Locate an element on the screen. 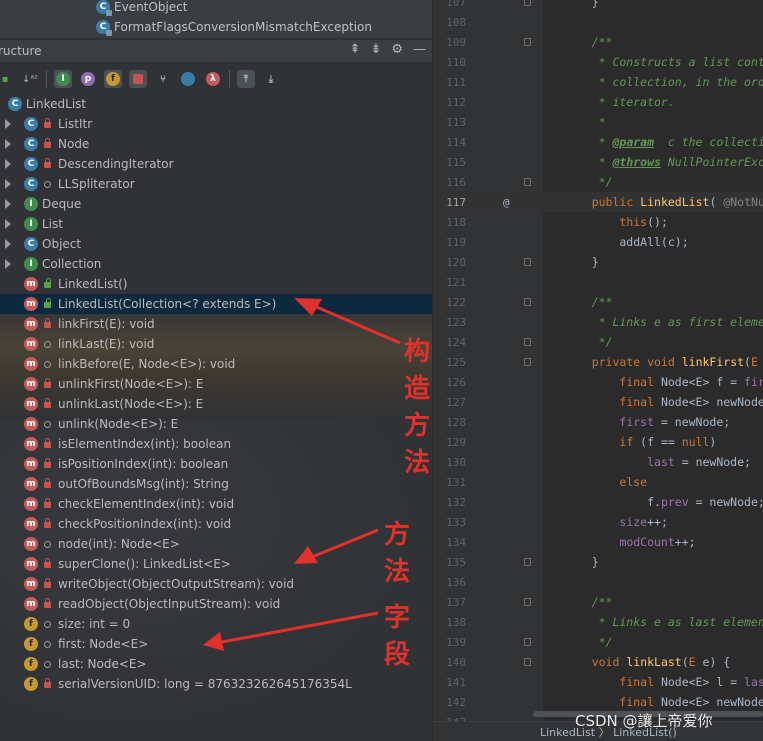  code-line: 107 } is located at coordinates (598, 6).